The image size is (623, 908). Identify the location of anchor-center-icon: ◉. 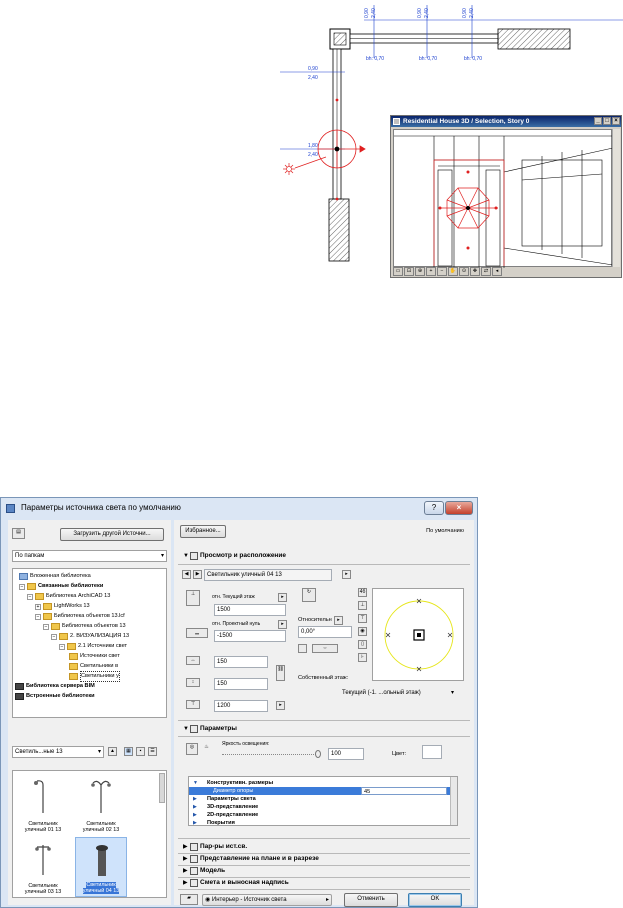
(362, 631).